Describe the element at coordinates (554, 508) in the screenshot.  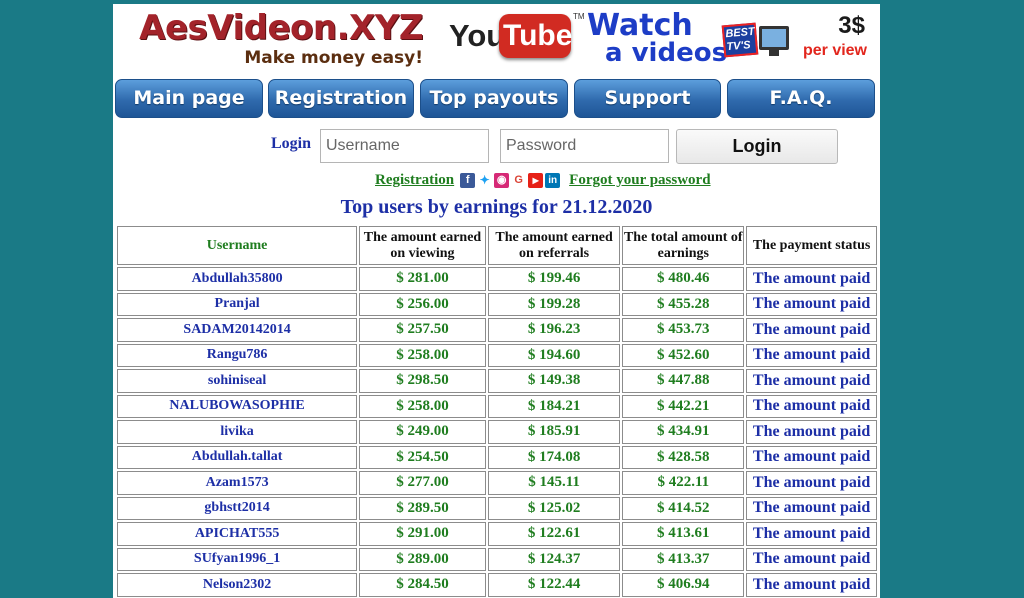
I see `cell-referrals: $ 125.02` at that location.